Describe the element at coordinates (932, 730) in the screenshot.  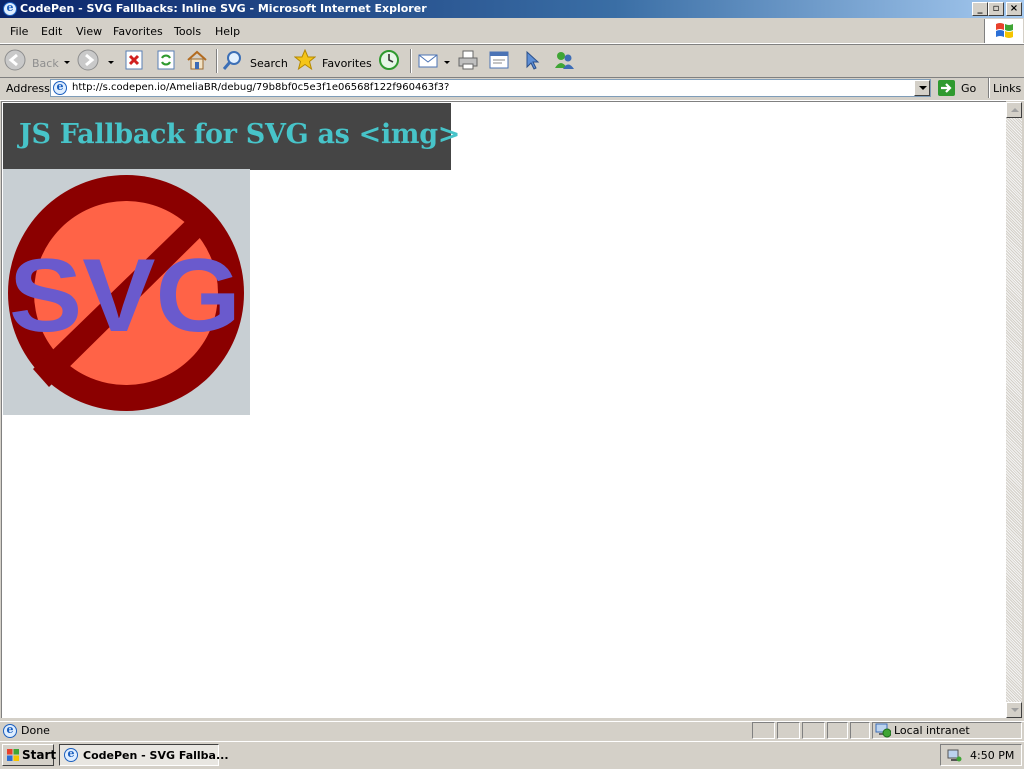
I see `zone-text: Local intranet` at that location.